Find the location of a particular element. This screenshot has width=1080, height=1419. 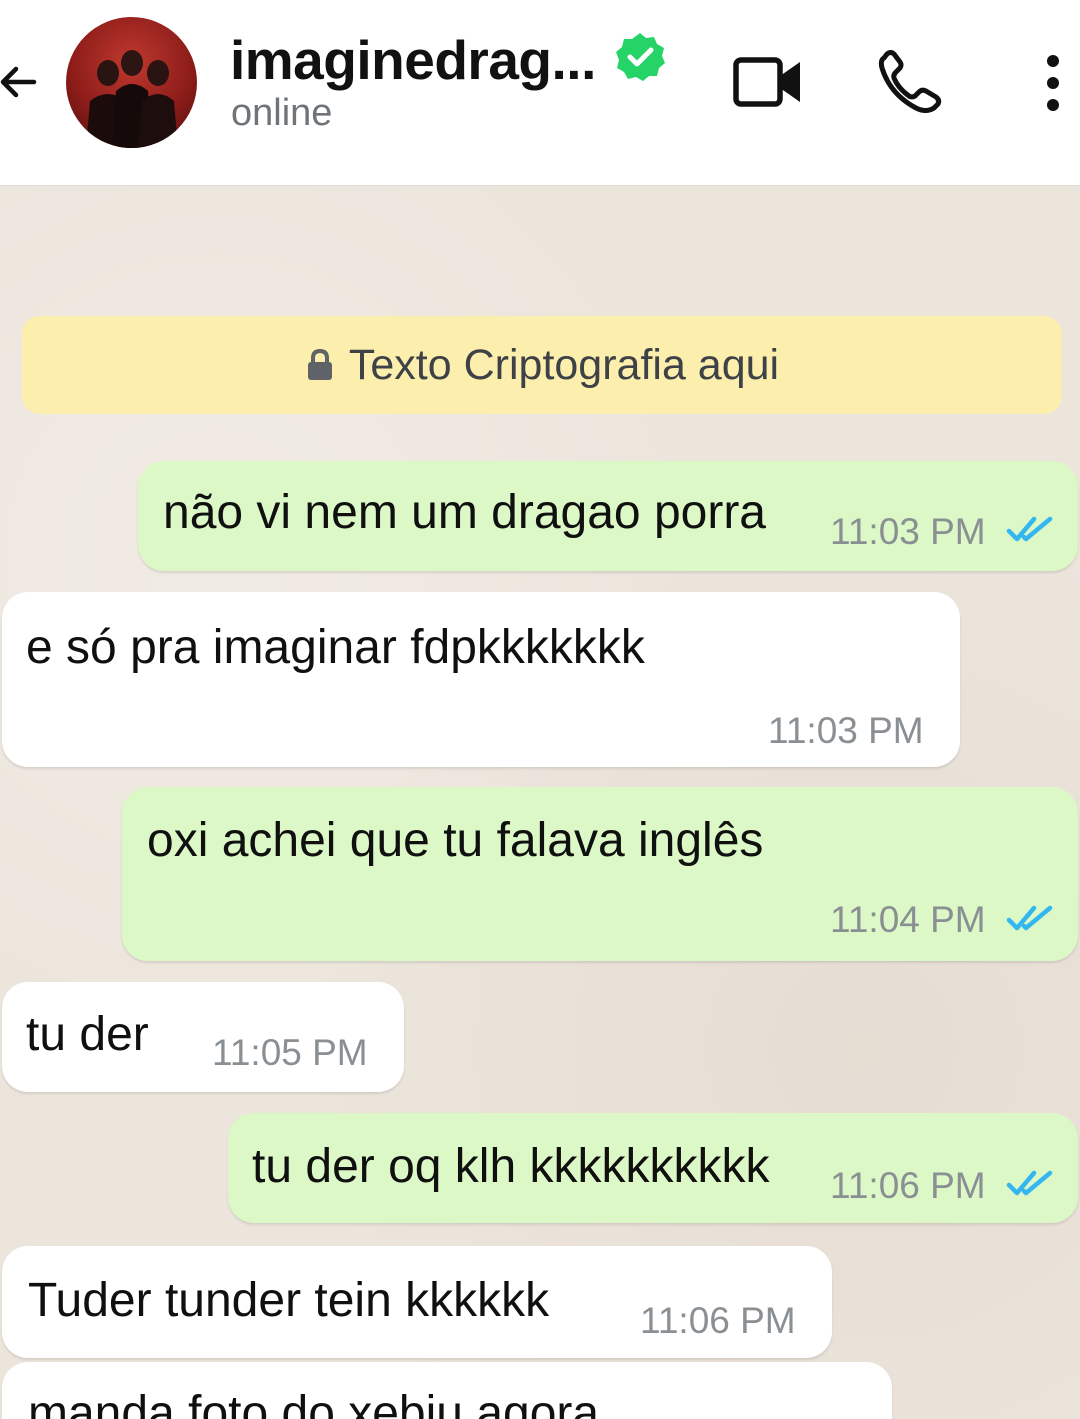

chat-header: imaginedrag... online is located at coordinates (540, 92).